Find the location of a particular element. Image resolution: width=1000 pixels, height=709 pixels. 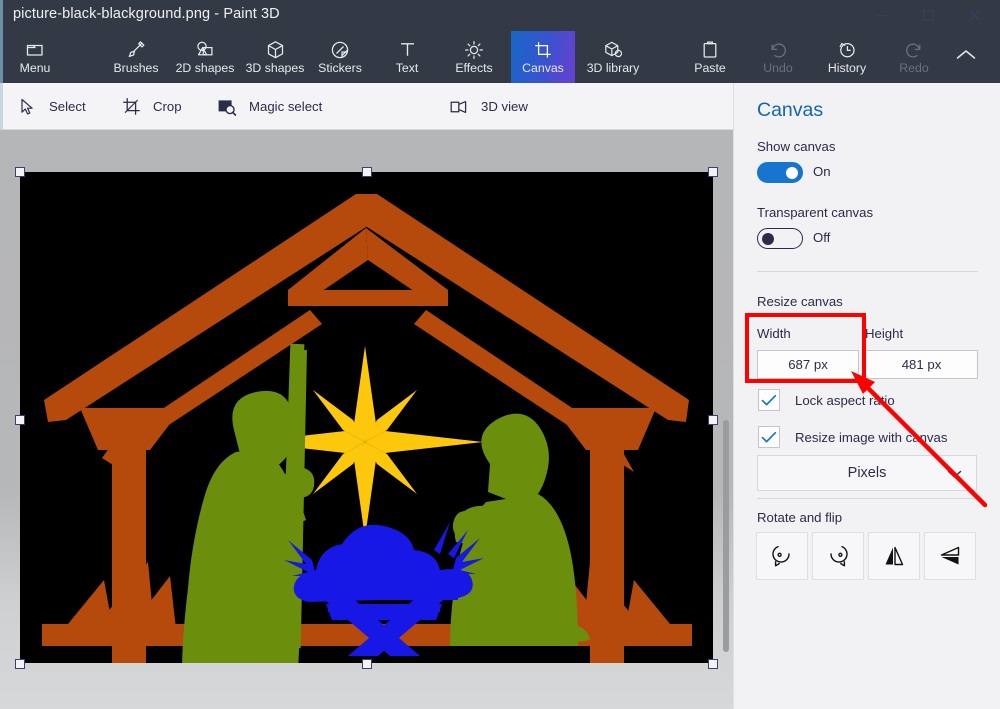

crop-tool-label: Crop is located at coordinates (167, 106).